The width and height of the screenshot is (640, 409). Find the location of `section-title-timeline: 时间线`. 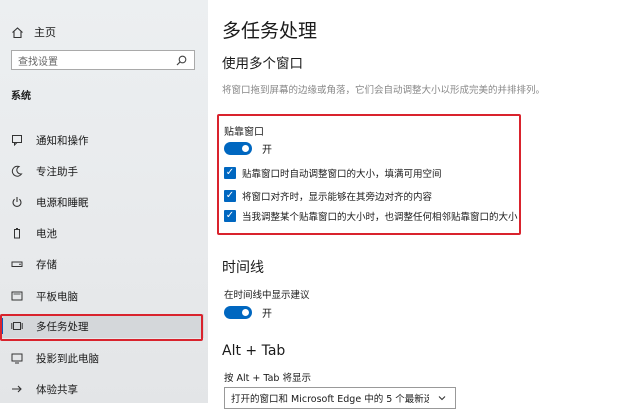

section-title-timeline: 时间线 is located at coordinates (243, 268).